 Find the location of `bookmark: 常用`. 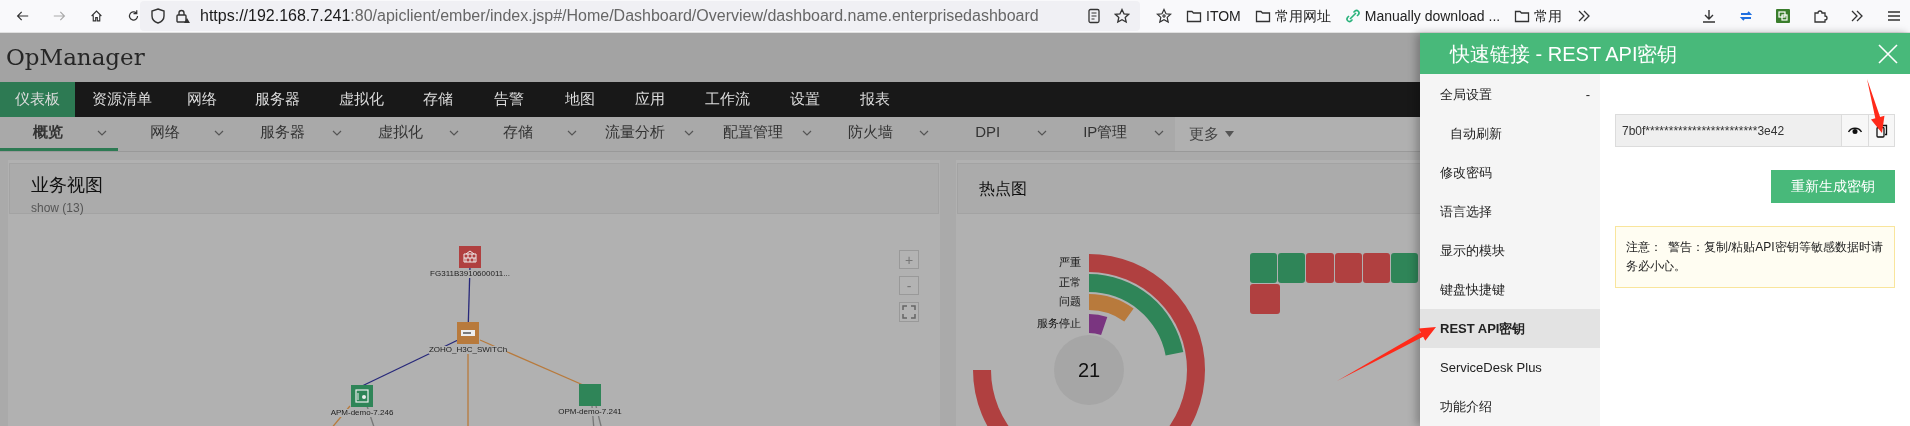

bookmark: 常用 is located at coordinates (1538, 16).